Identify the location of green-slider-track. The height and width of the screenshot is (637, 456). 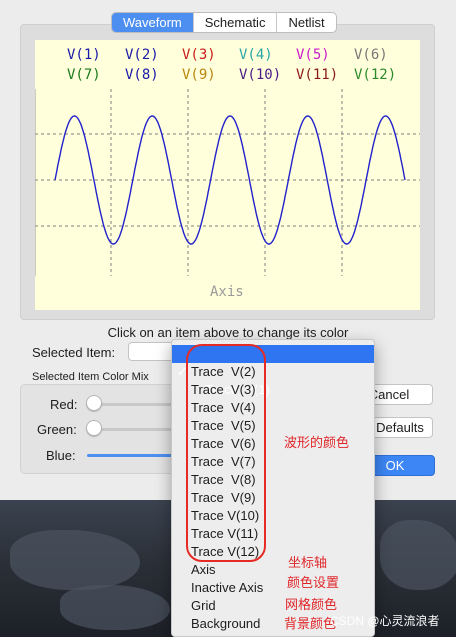
(135, 429).